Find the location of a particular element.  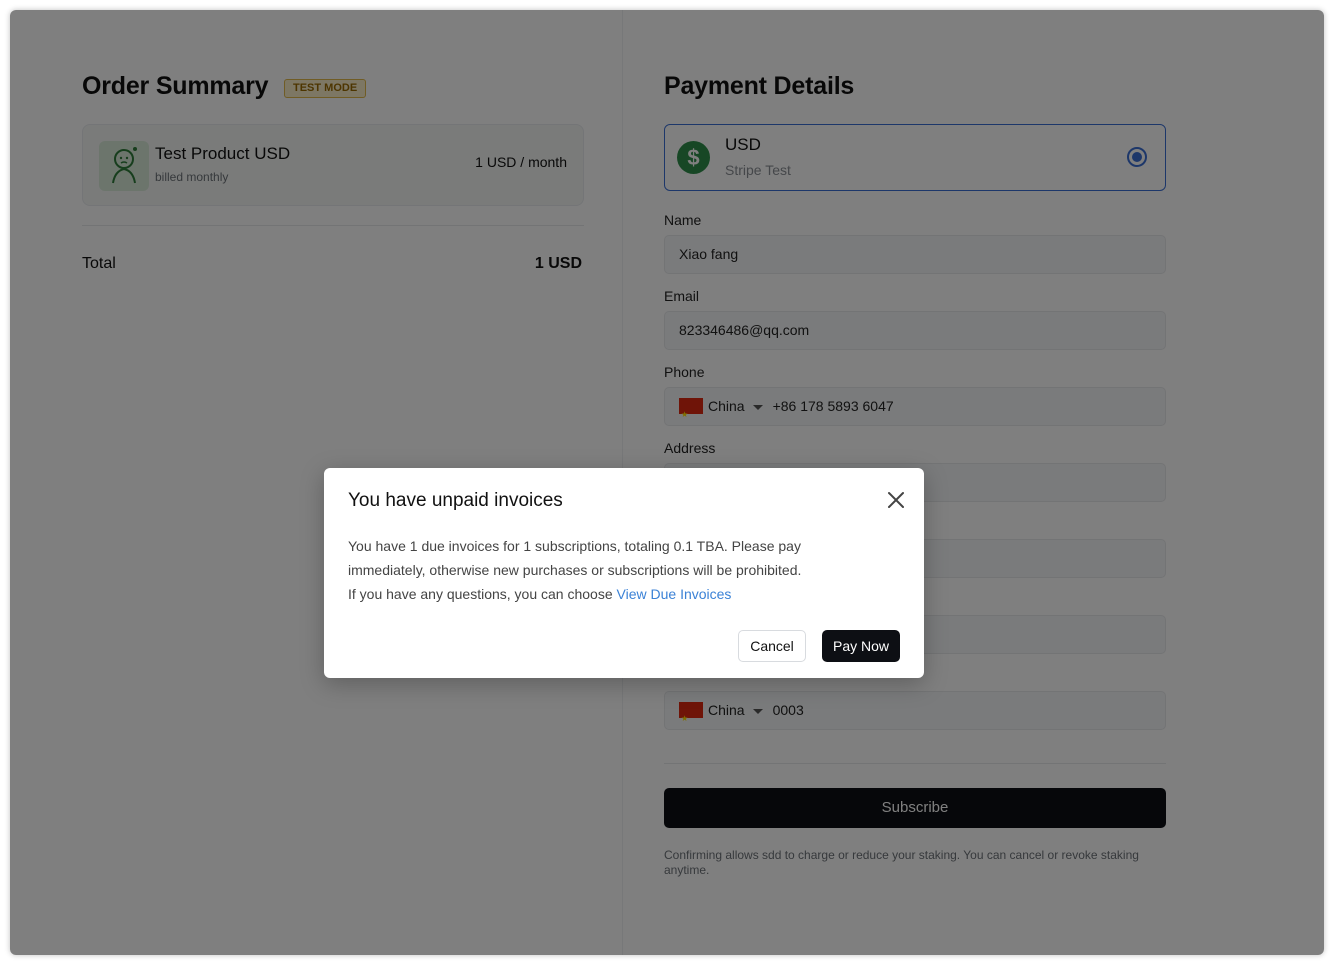

pay-now-button: Pay Now is located at coordinates (861, 646).